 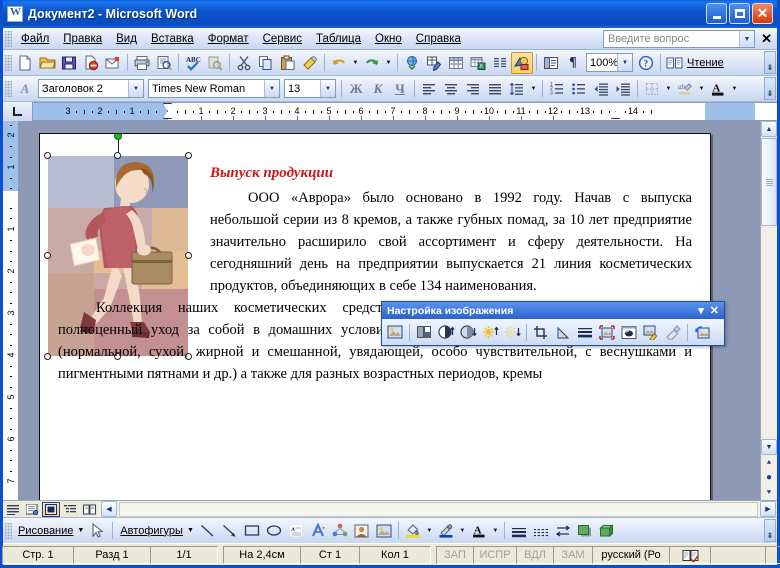 I want to click on scroll-up-button: ▲, so click(x=769, y=129).